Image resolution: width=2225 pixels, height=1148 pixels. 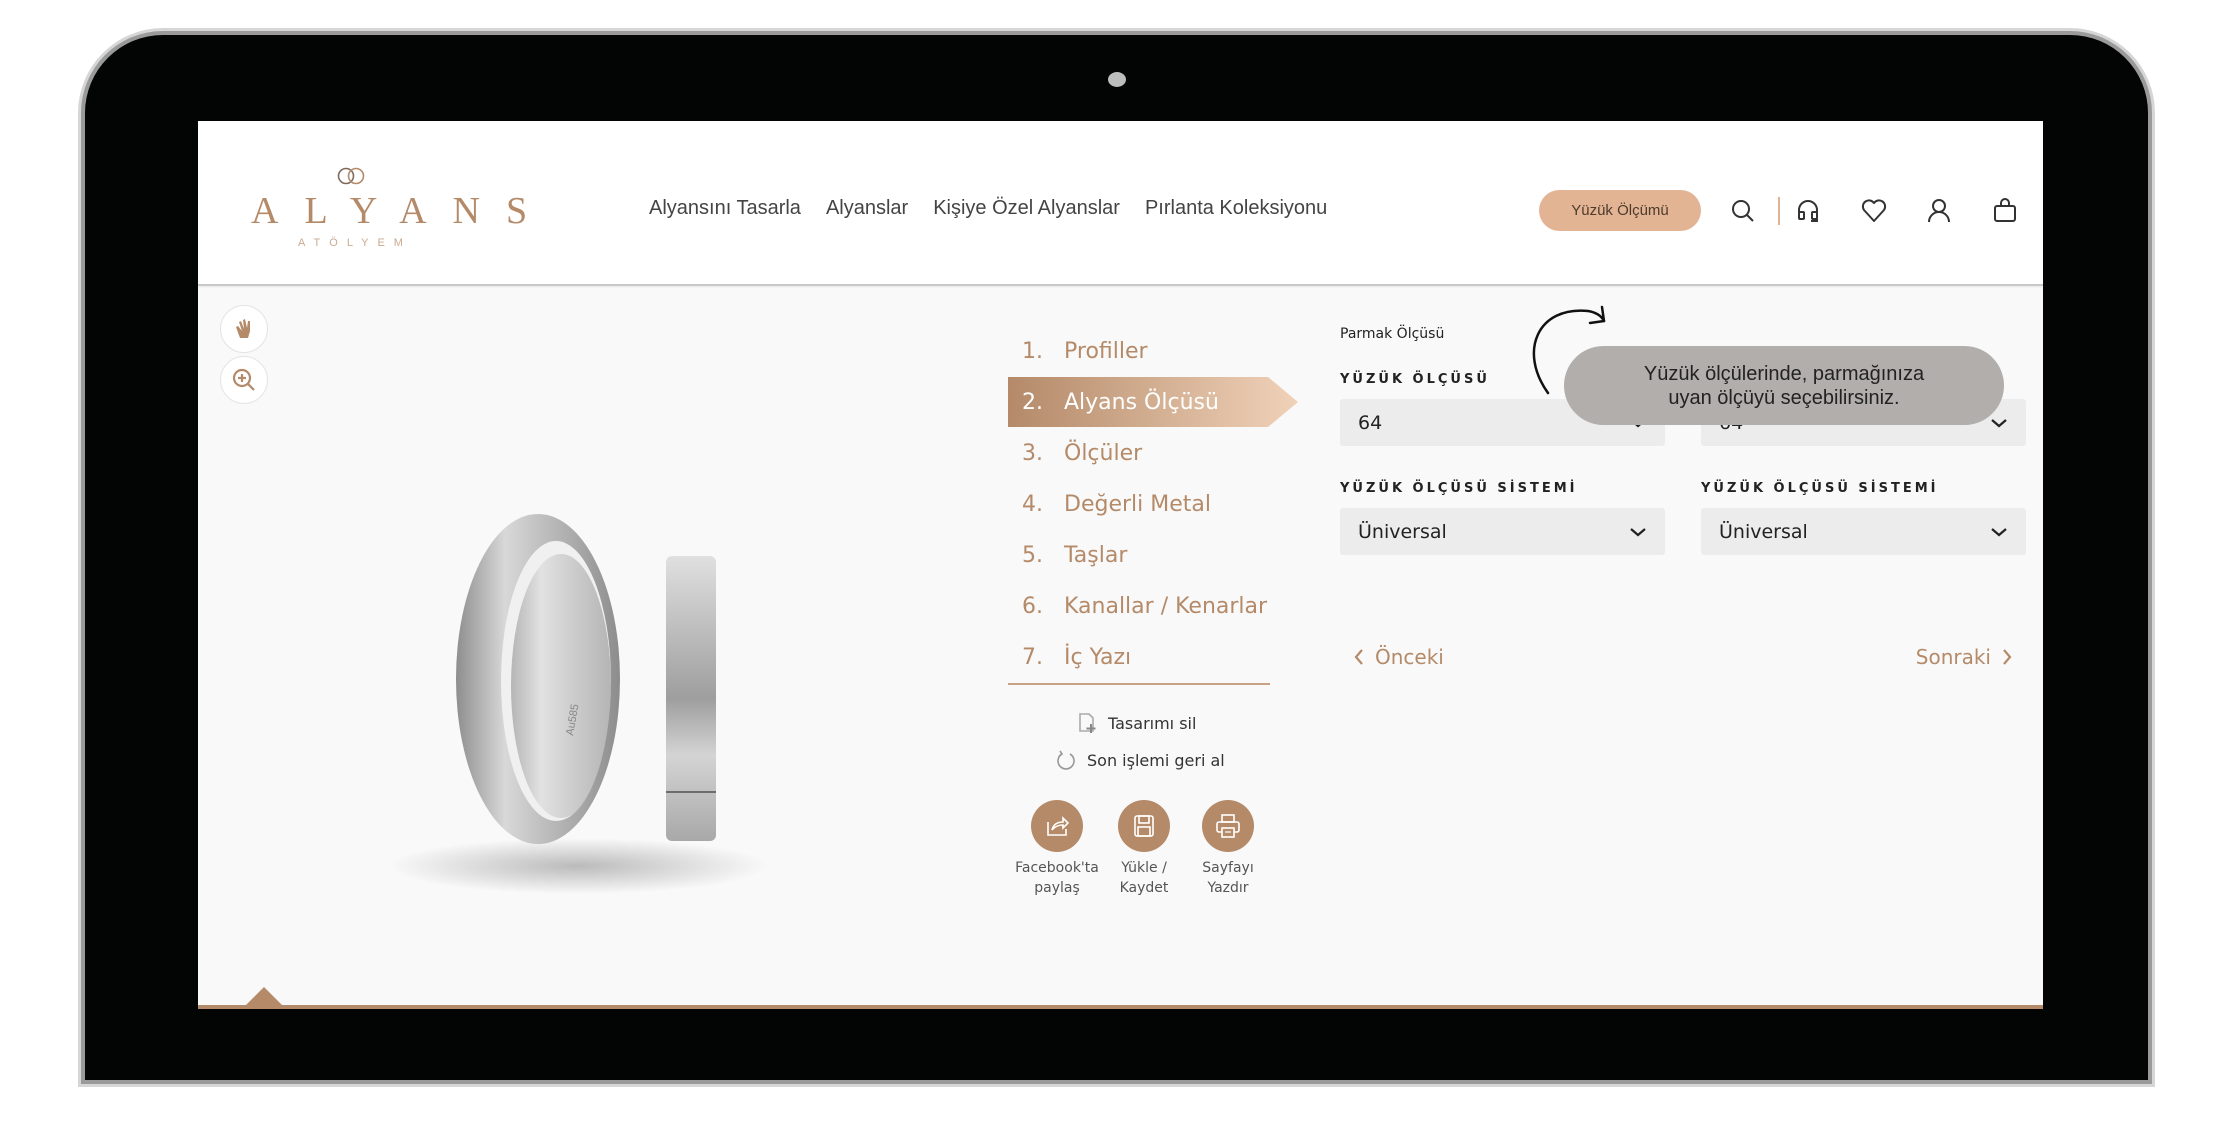 I want to click on chevron-left-icon, so click(x=1358, y=657).